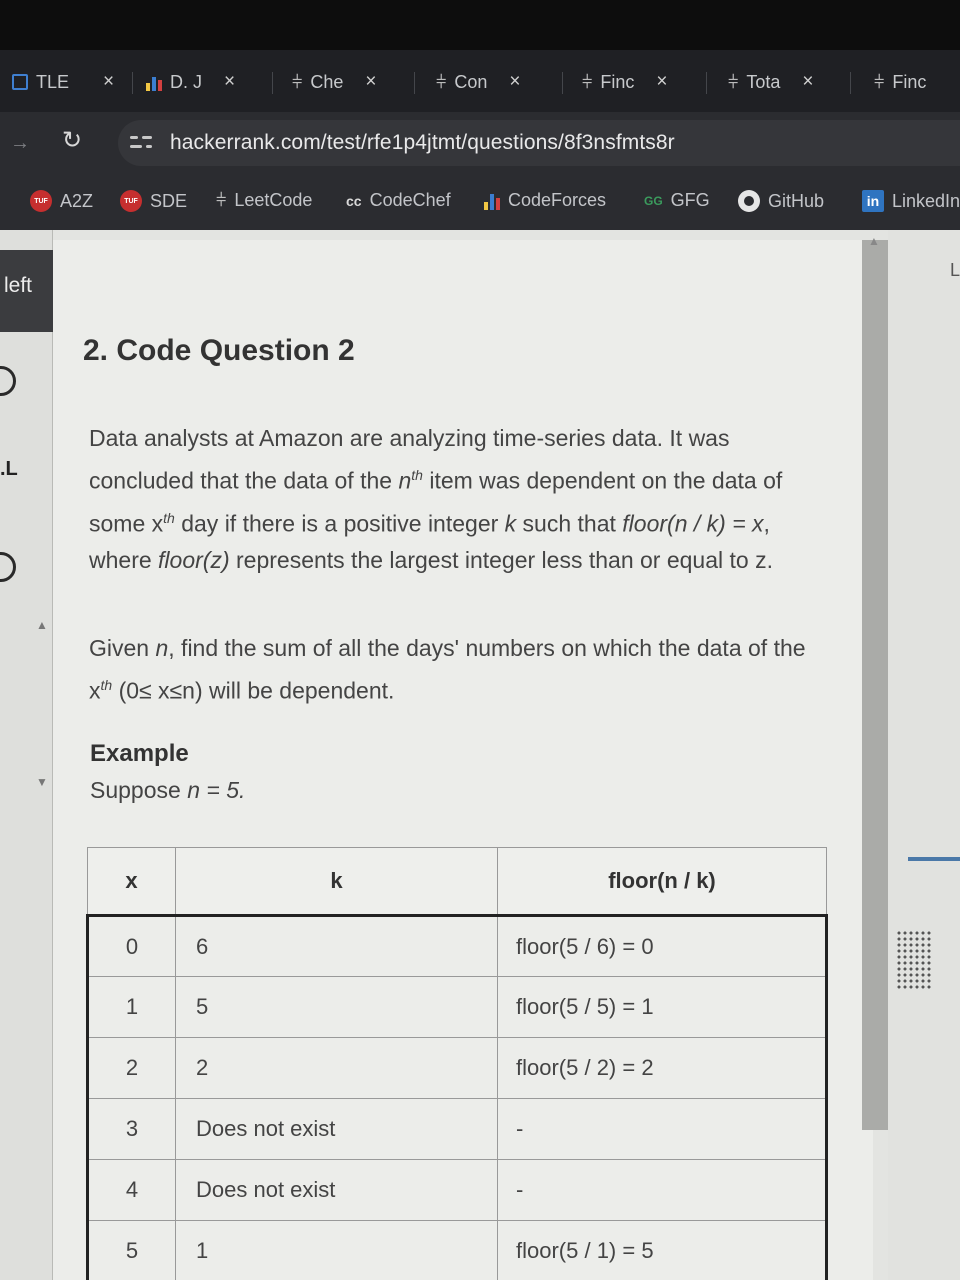 The width and height of the screenshot is (960, 1280). Describe the element at coordinates (662, 1250) in the screenshot. I see `table-cell: floor(5 / 1) = 5` at that location.